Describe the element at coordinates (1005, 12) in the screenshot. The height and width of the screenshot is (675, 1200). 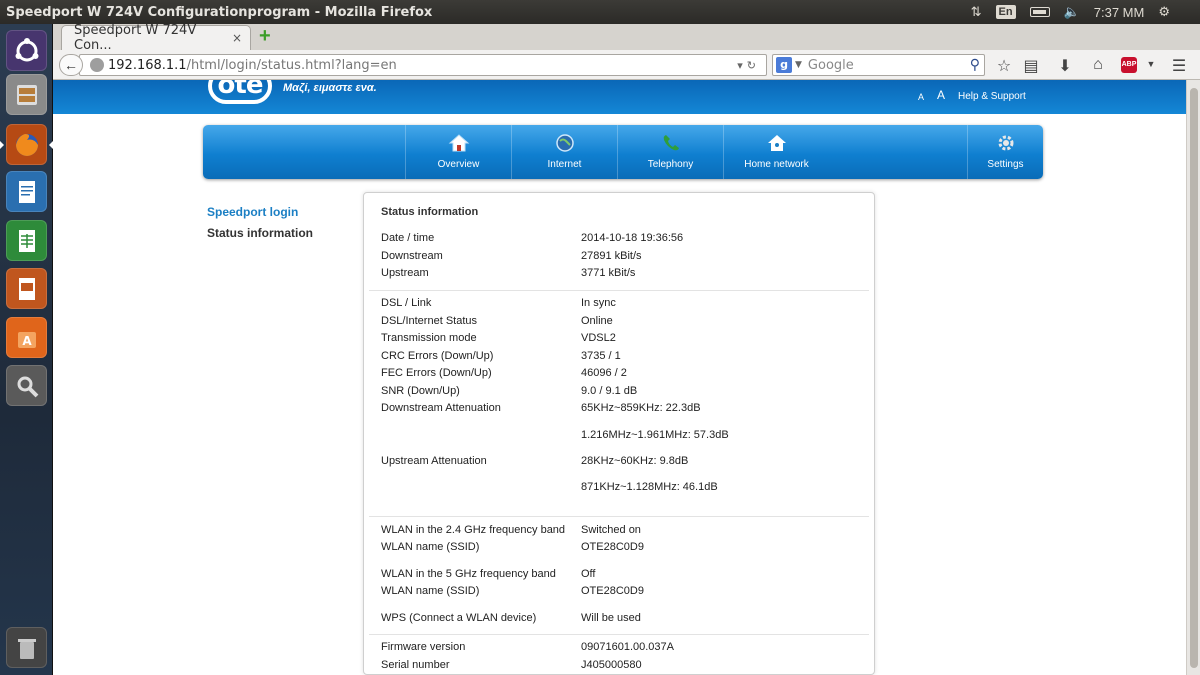
I see `keyboard-layout-indicator: En` at that location.